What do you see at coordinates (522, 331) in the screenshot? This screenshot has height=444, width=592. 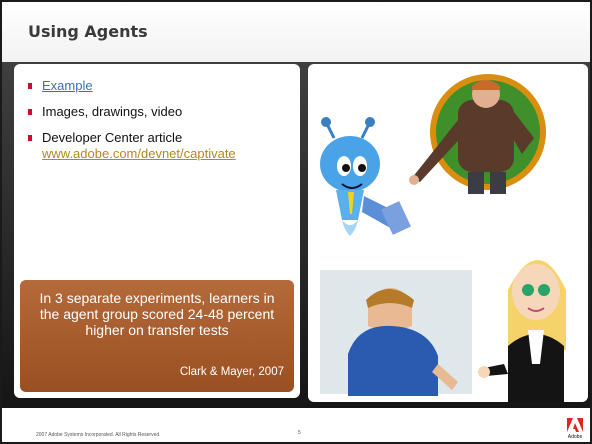 I see `cartoon-woman-character` at bounding box center [522, 331].